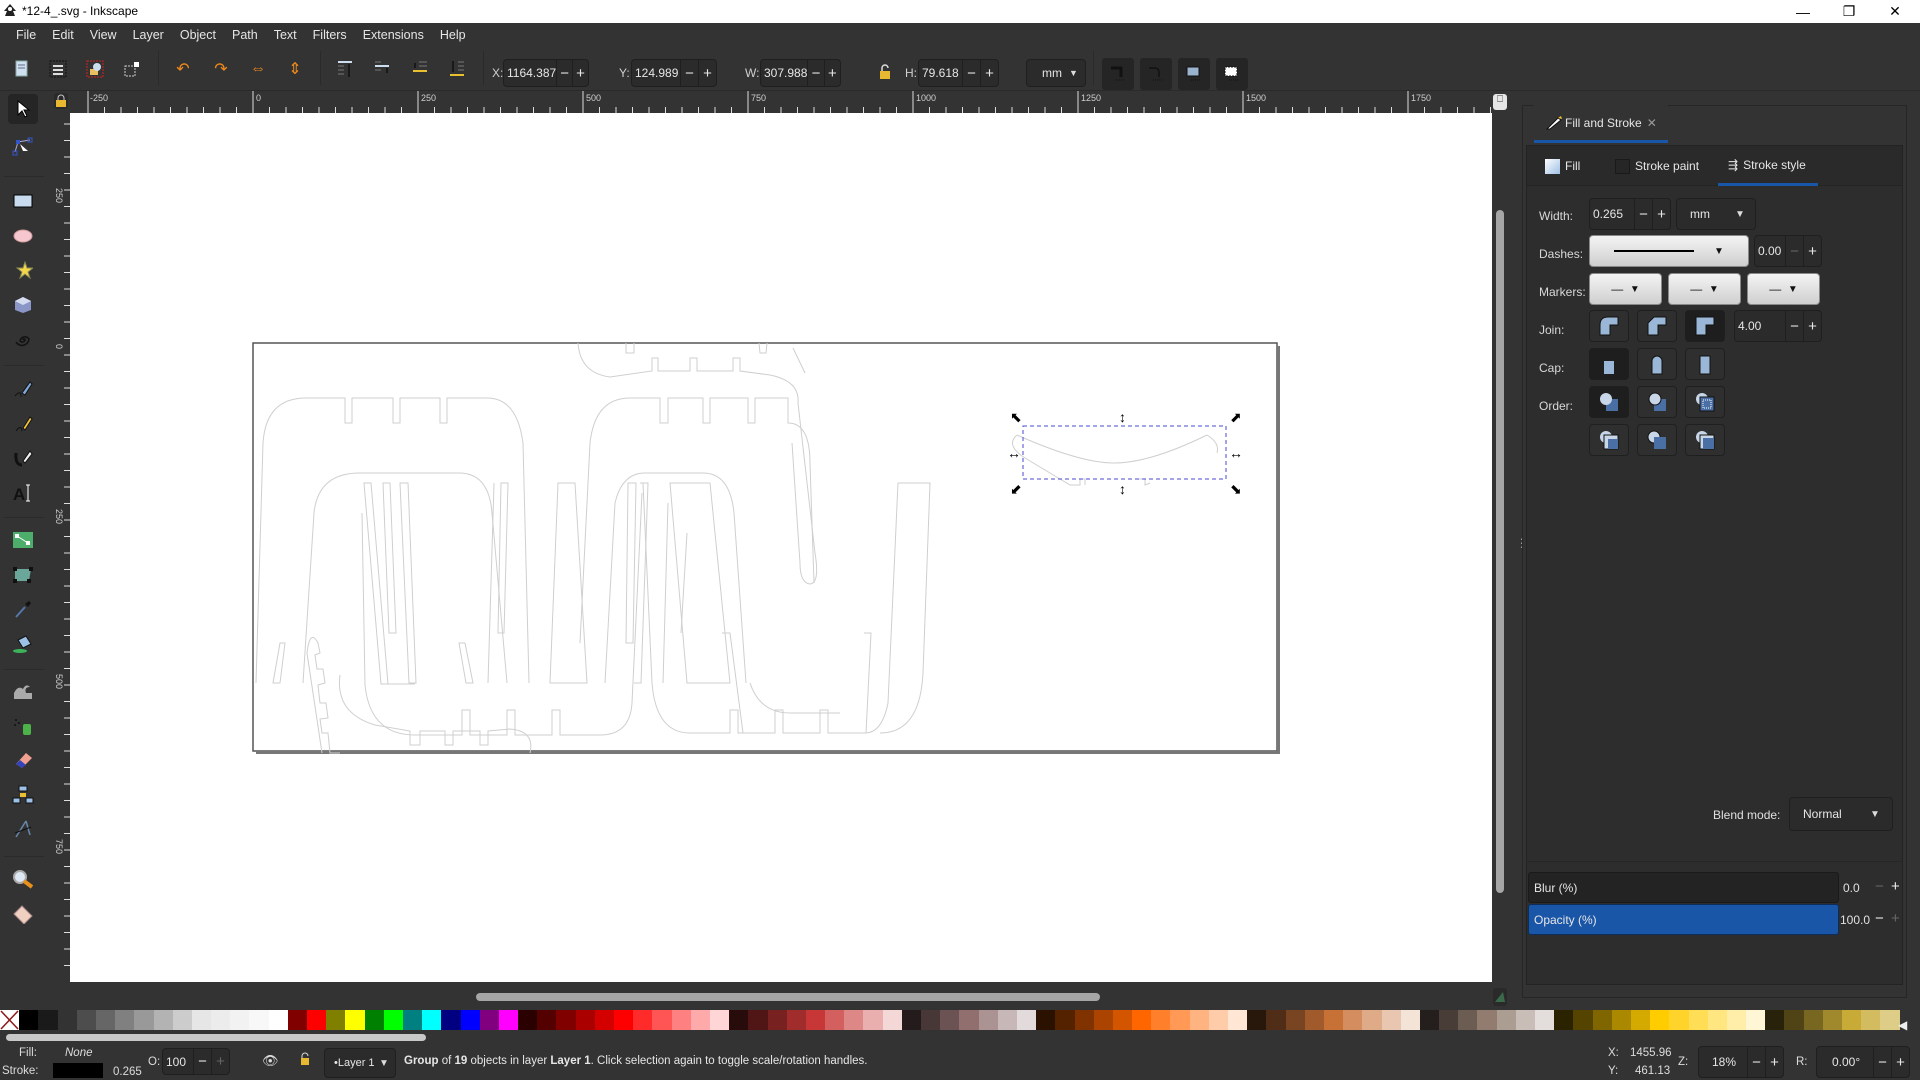 The image size is (1920, 1080). I want to click on minimize-button: —, so click(1803, 11).